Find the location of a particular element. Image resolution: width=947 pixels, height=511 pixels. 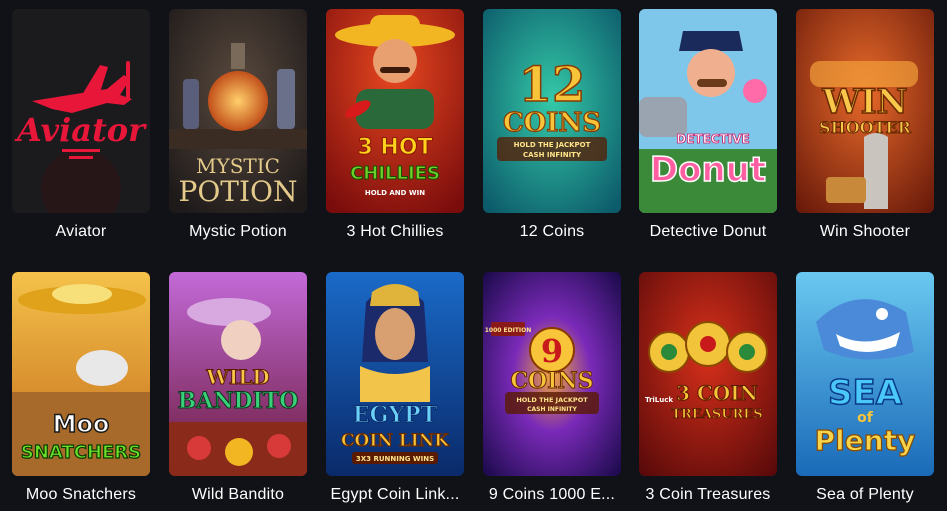

game-thumbnail: MYSTIC POTION is located at coordinates (238, 111).